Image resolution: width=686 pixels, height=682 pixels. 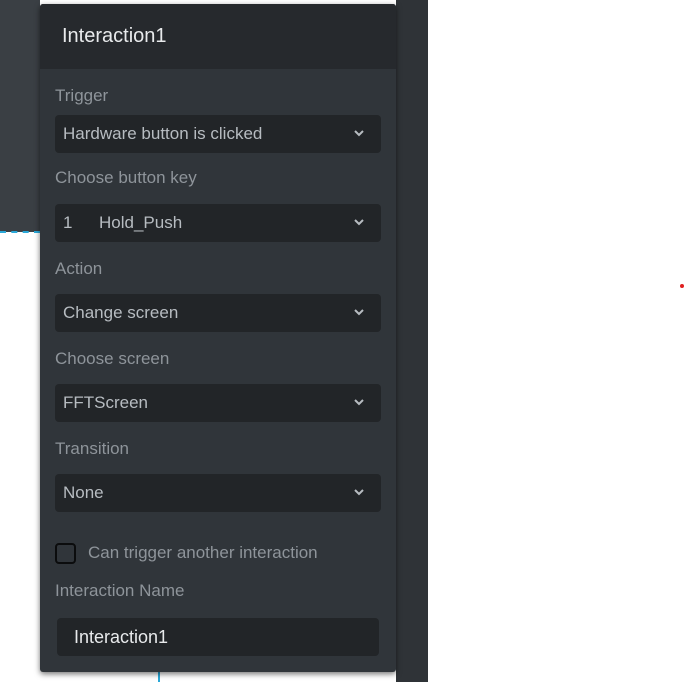 What do you see at coordinates (218, 223) in the screenshot?
I see `button-key-select: 1 Hold_Push` at bounding box center [218, 223].